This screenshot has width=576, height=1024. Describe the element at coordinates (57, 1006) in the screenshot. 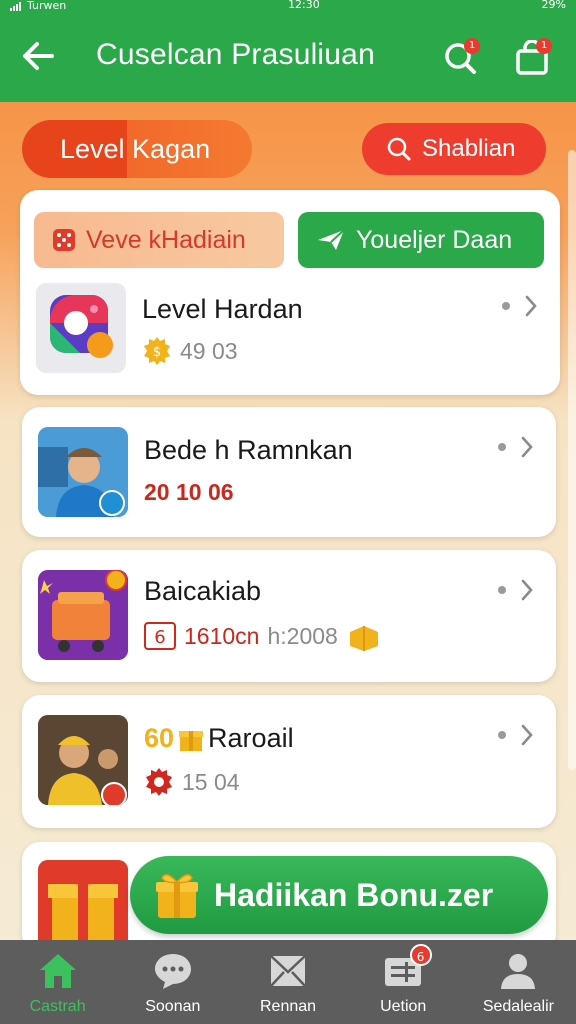

I see `nav-label-home: Castrah` at that location.